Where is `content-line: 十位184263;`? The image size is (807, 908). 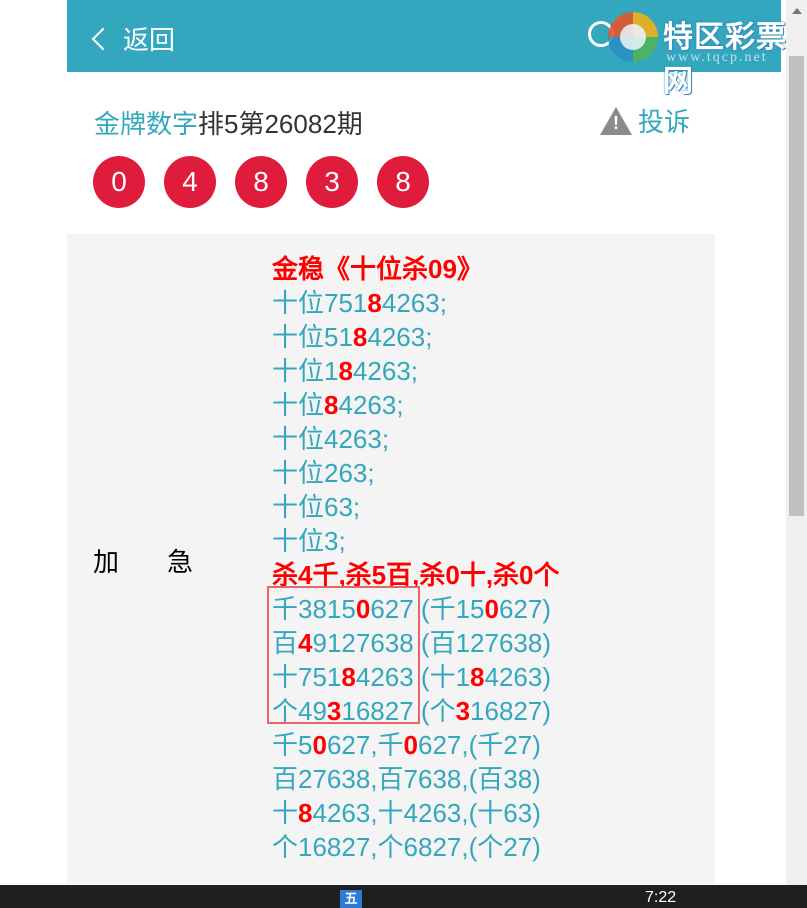
content-line: 十位184263; is located at coordinates (416, 371).